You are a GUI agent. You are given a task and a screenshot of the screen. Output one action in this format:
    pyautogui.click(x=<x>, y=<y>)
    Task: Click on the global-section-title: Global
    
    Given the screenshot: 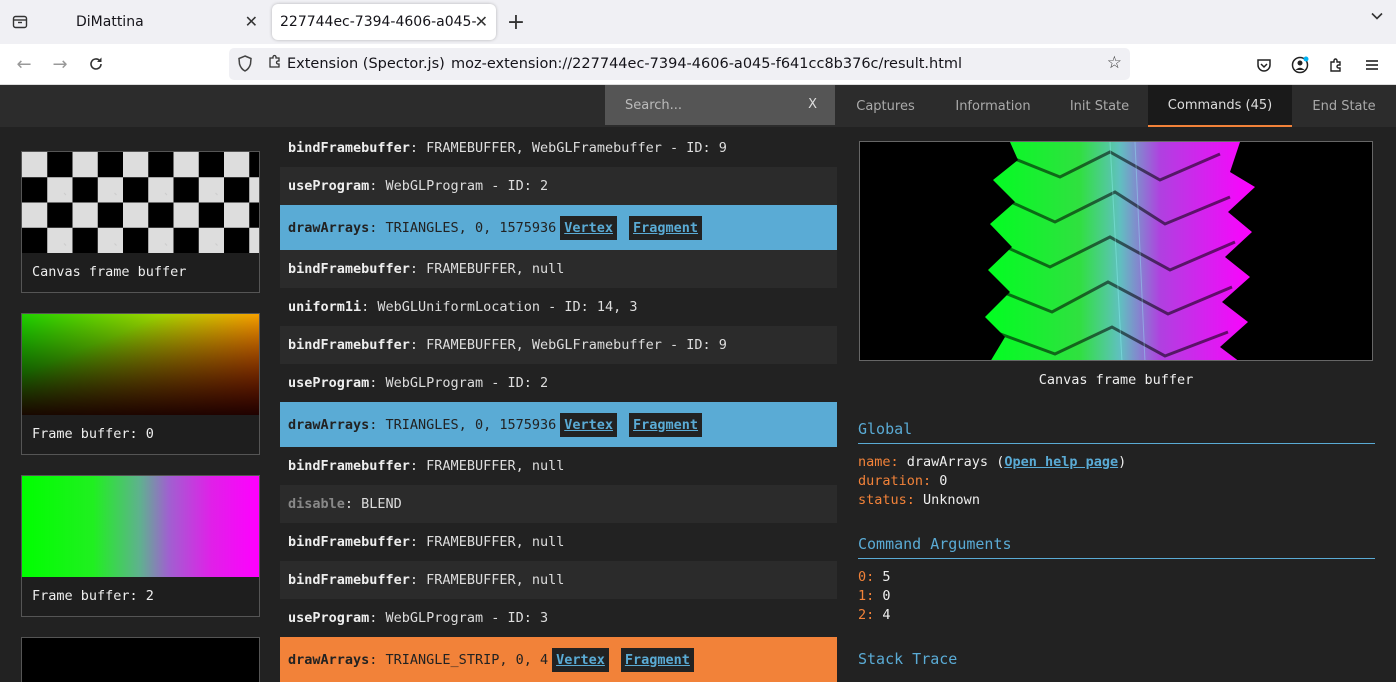 What is the action you would take?
    pyautogui.click(x=1116, y=432)
    